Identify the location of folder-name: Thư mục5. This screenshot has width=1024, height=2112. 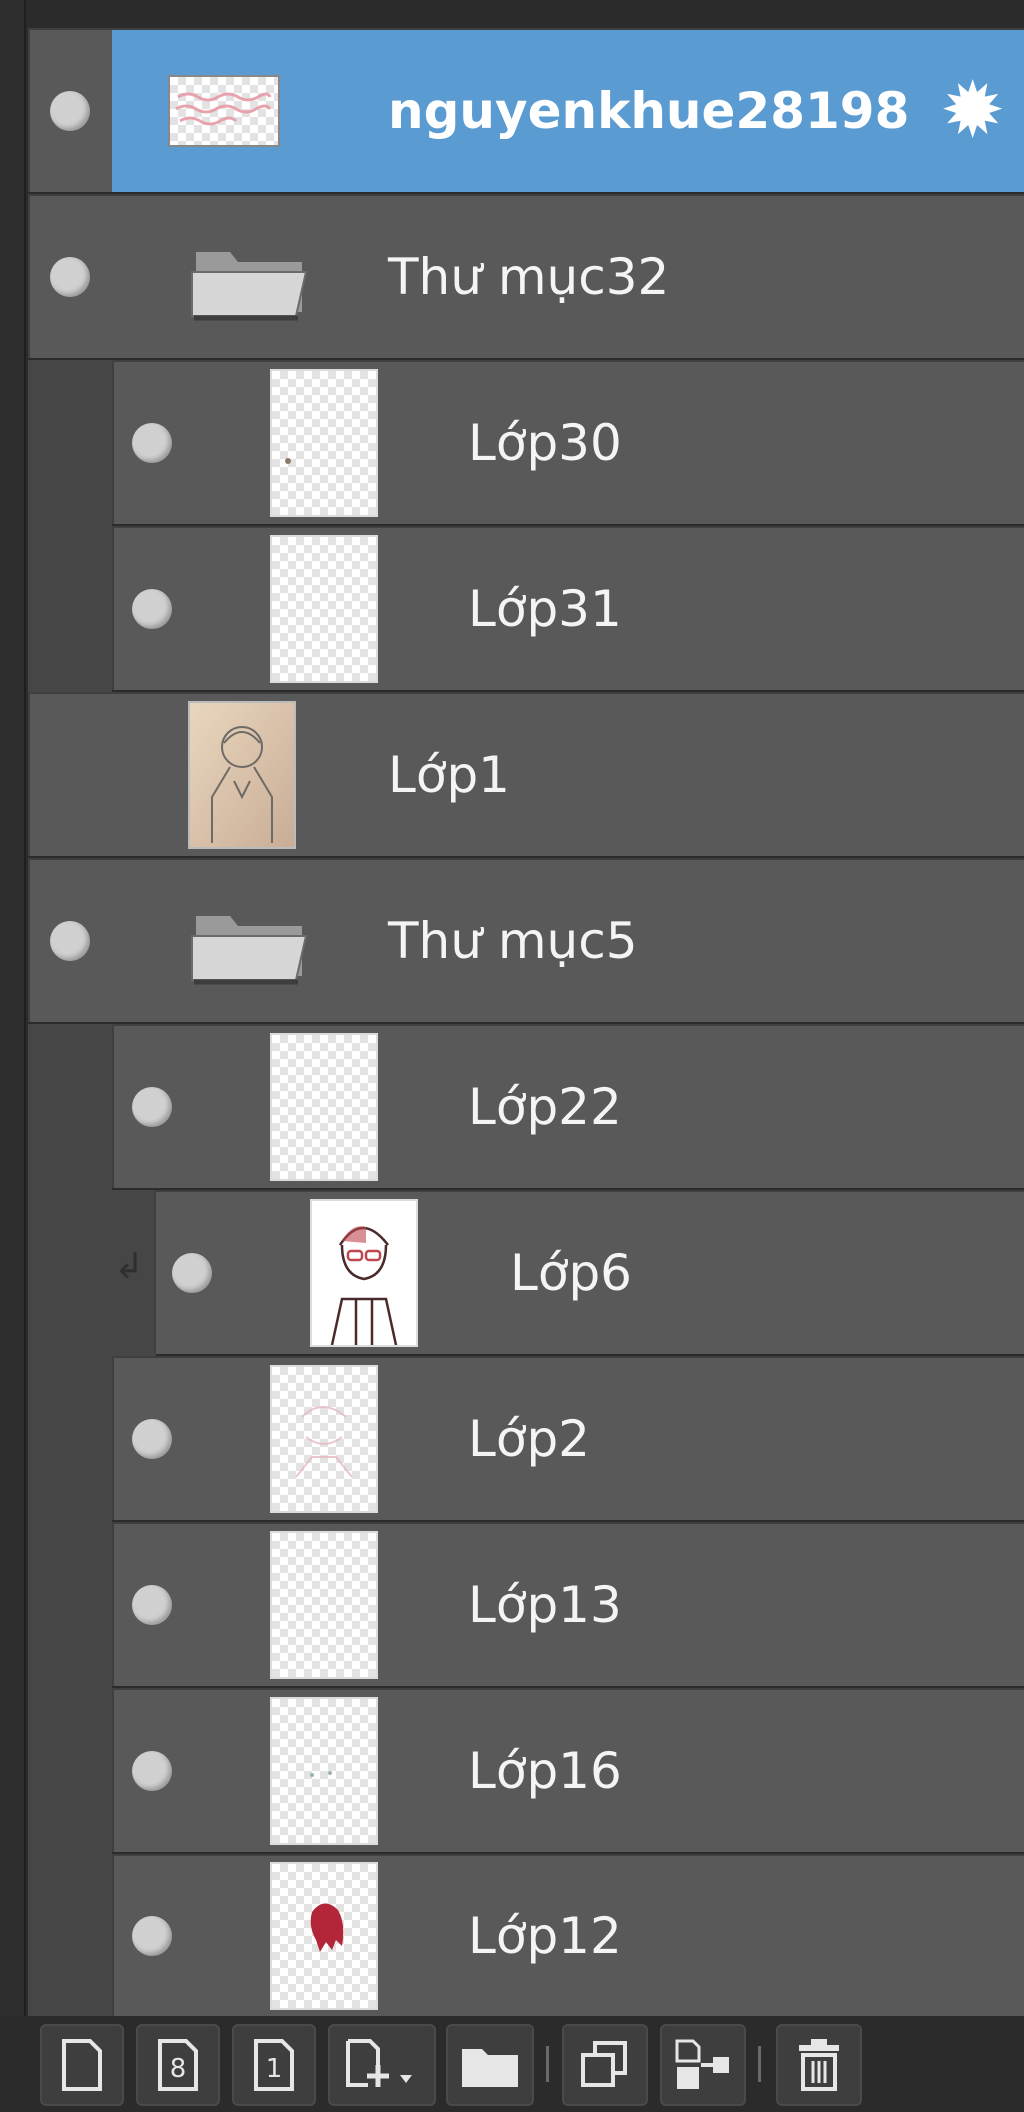
(513, 941).